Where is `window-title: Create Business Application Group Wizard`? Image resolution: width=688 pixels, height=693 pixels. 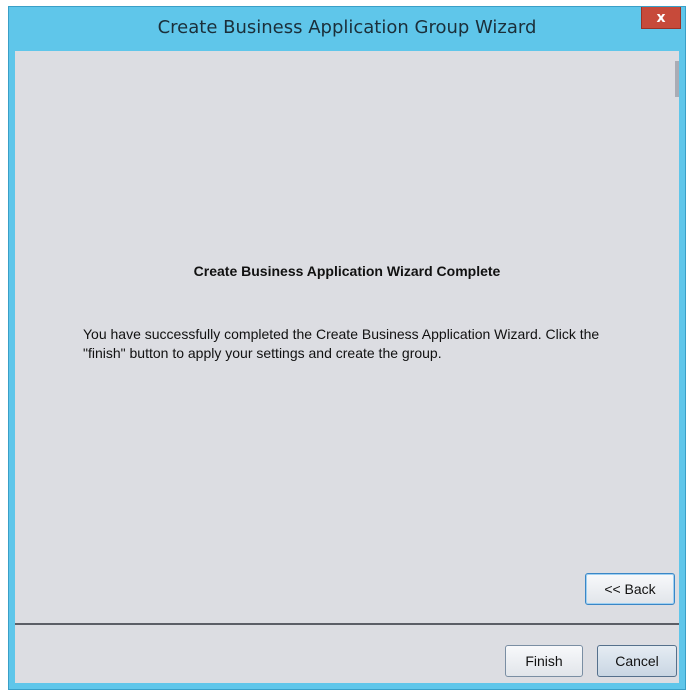 window-title: Create Business Application Group Wizard is located at coordinates (347, 27).